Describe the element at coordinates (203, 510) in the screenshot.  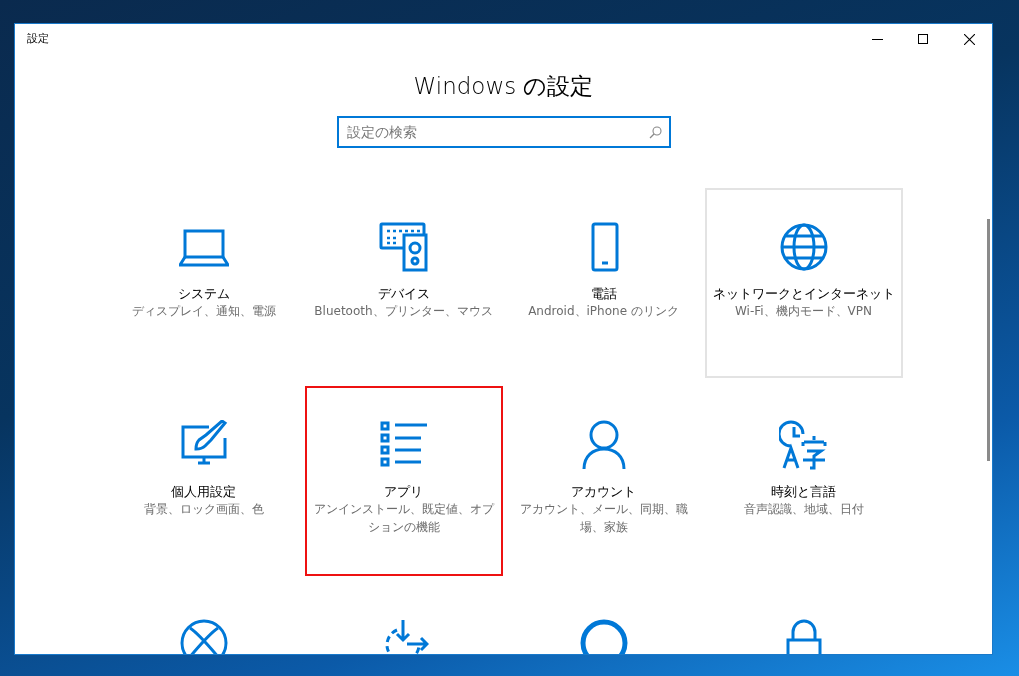
I see `tile-description: 背景、ロック画面、色` at that location.